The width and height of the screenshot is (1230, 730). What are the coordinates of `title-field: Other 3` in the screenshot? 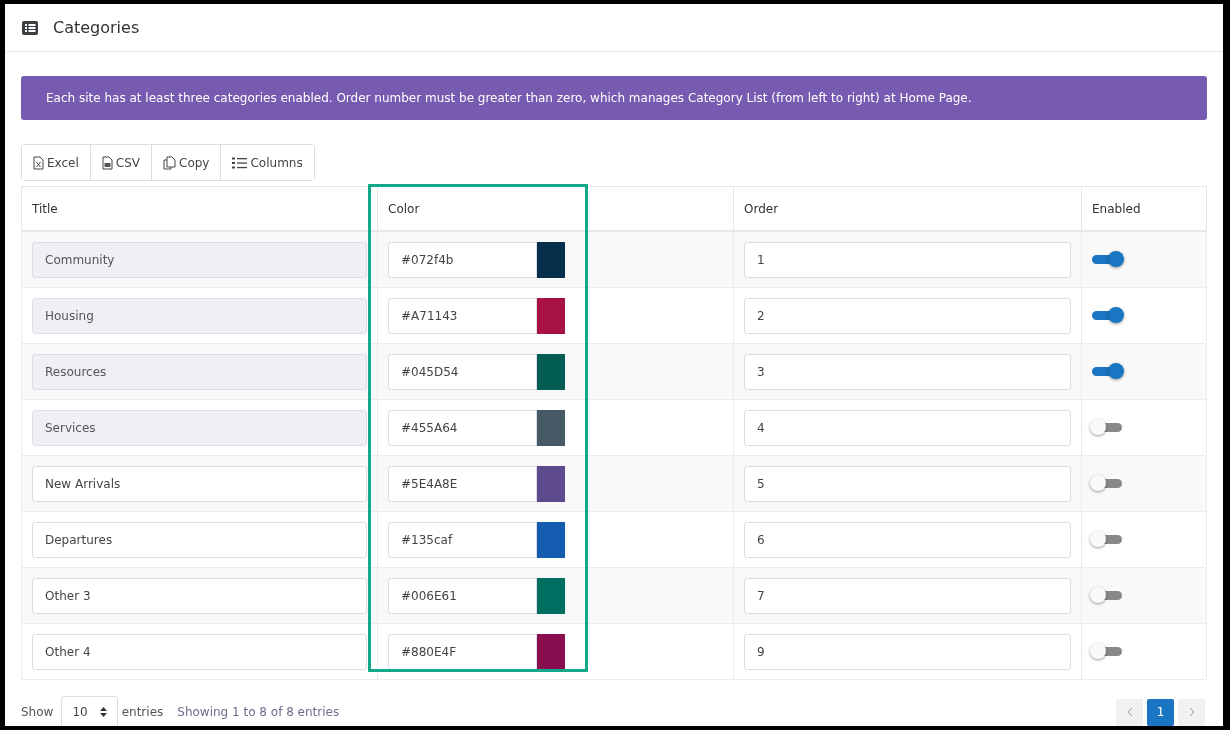 It's located at (199, 595).